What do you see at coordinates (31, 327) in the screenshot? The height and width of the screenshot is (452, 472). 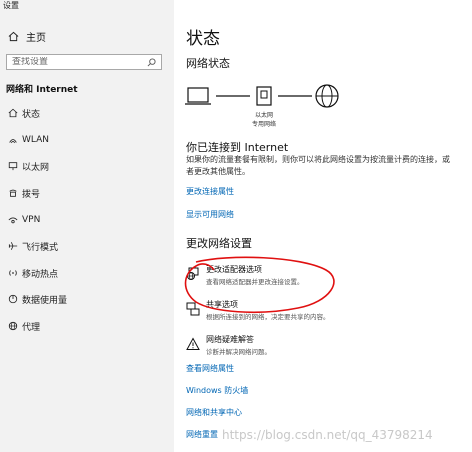 I see `sidebar-item-label: 代理` at bounding box center [31, 327].